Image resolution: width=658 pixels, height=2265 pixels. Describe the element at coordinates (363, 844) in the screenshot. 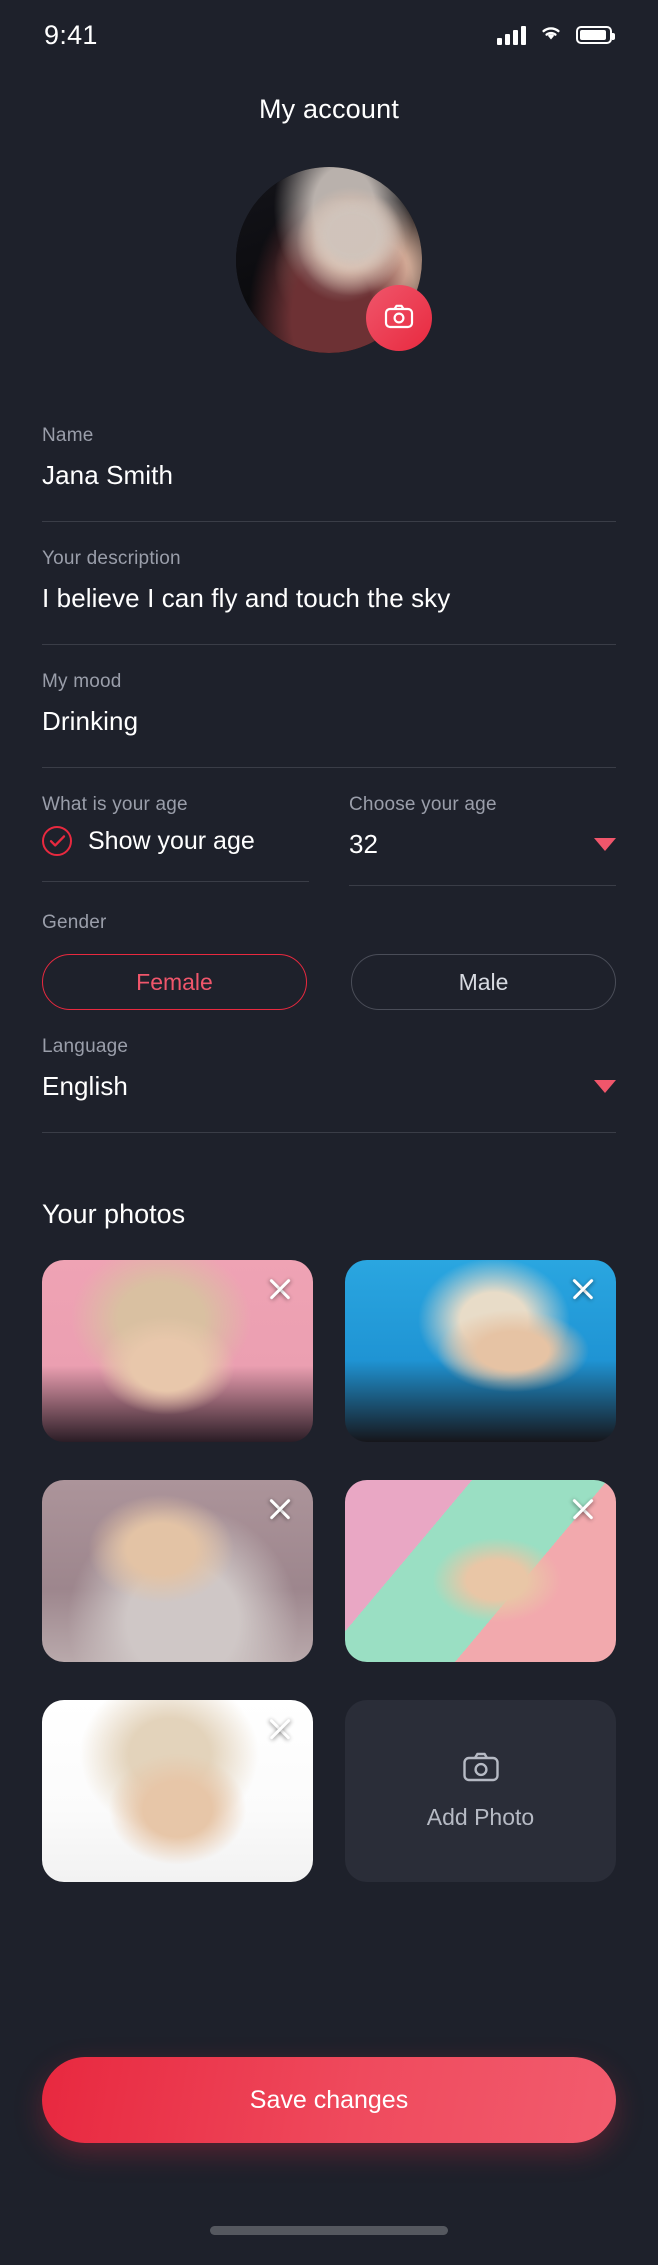

I see `age-select-value: 32` at that location.